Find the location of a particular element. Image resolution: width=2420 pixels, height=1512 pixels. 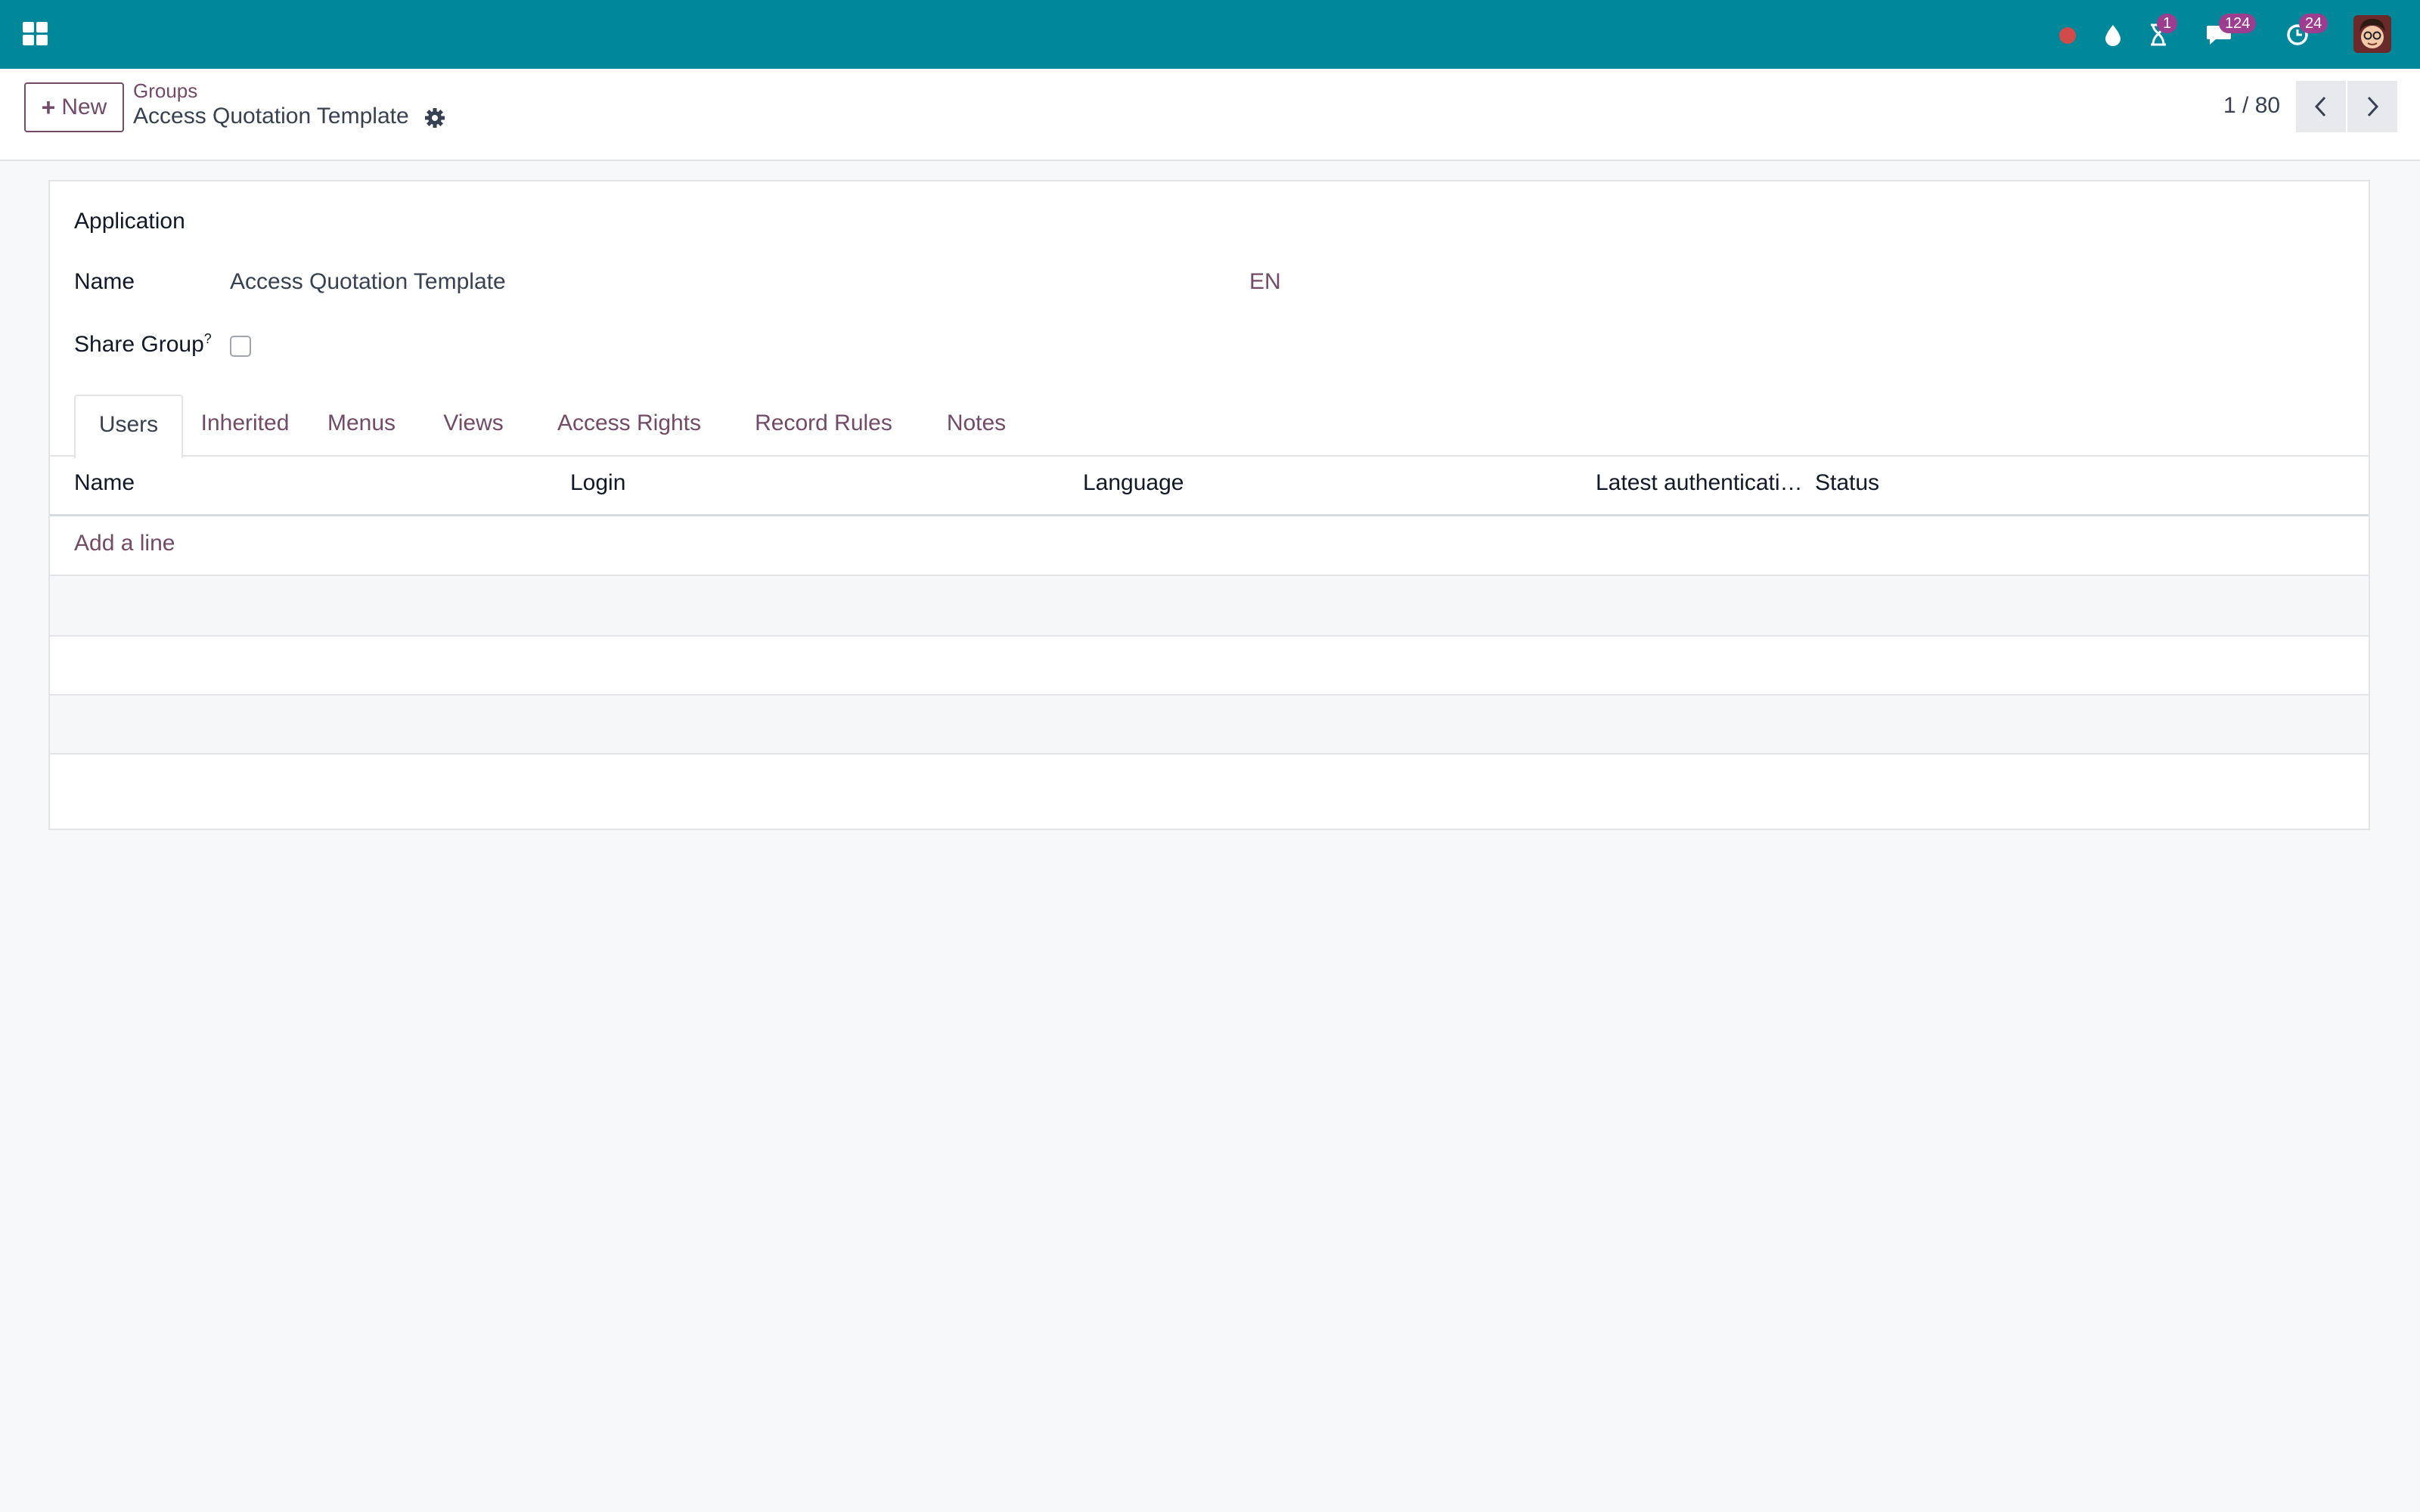

messages-count-badge: 124 is located at coordinates (2238, 23).